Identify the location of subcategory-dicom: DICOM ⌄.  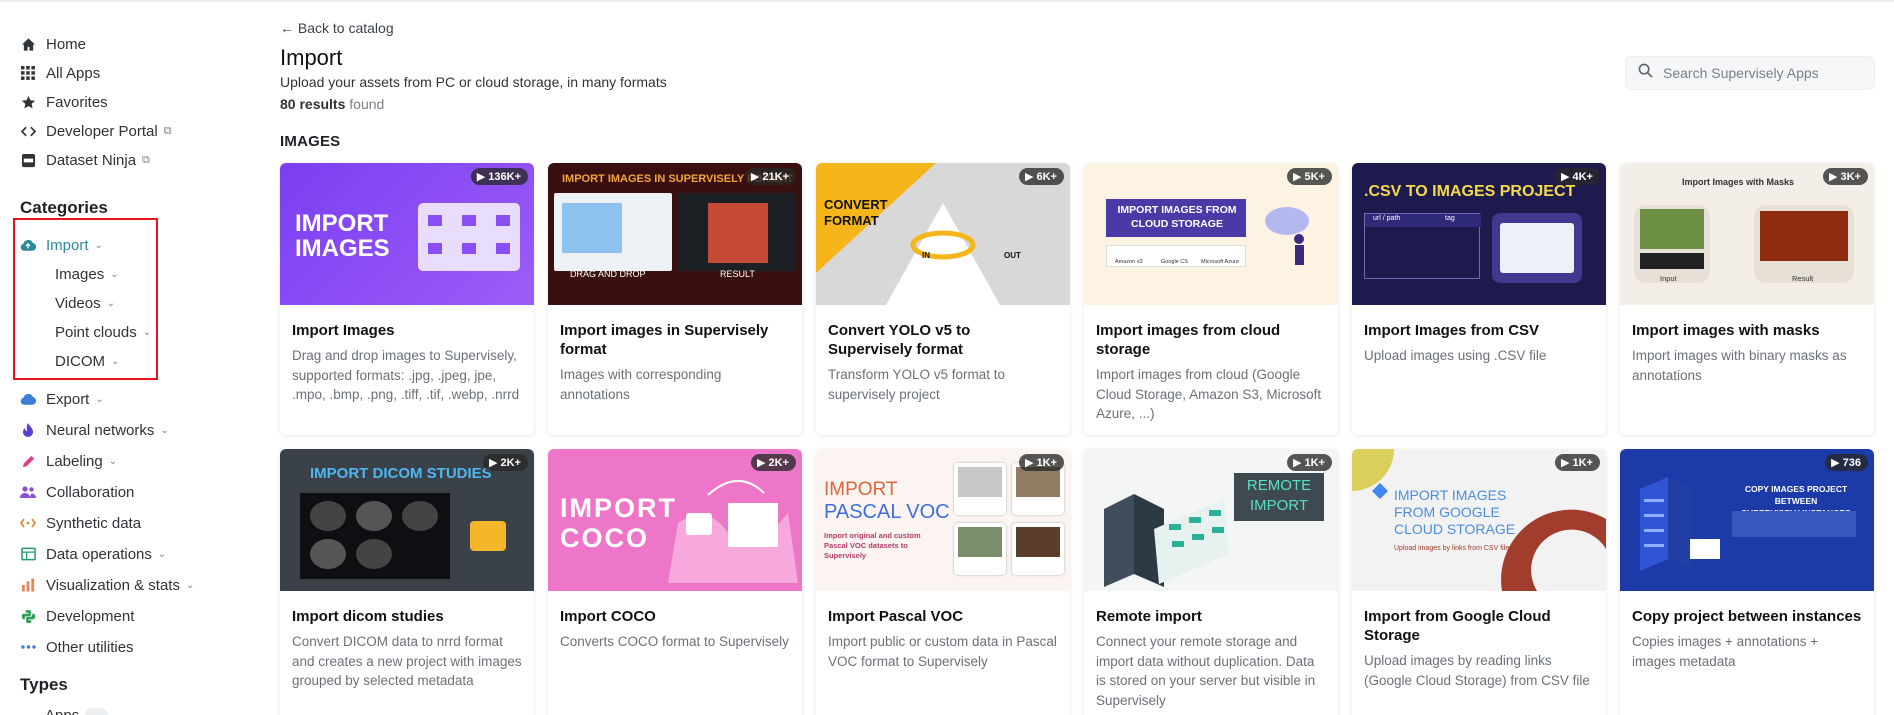
(87, 361).